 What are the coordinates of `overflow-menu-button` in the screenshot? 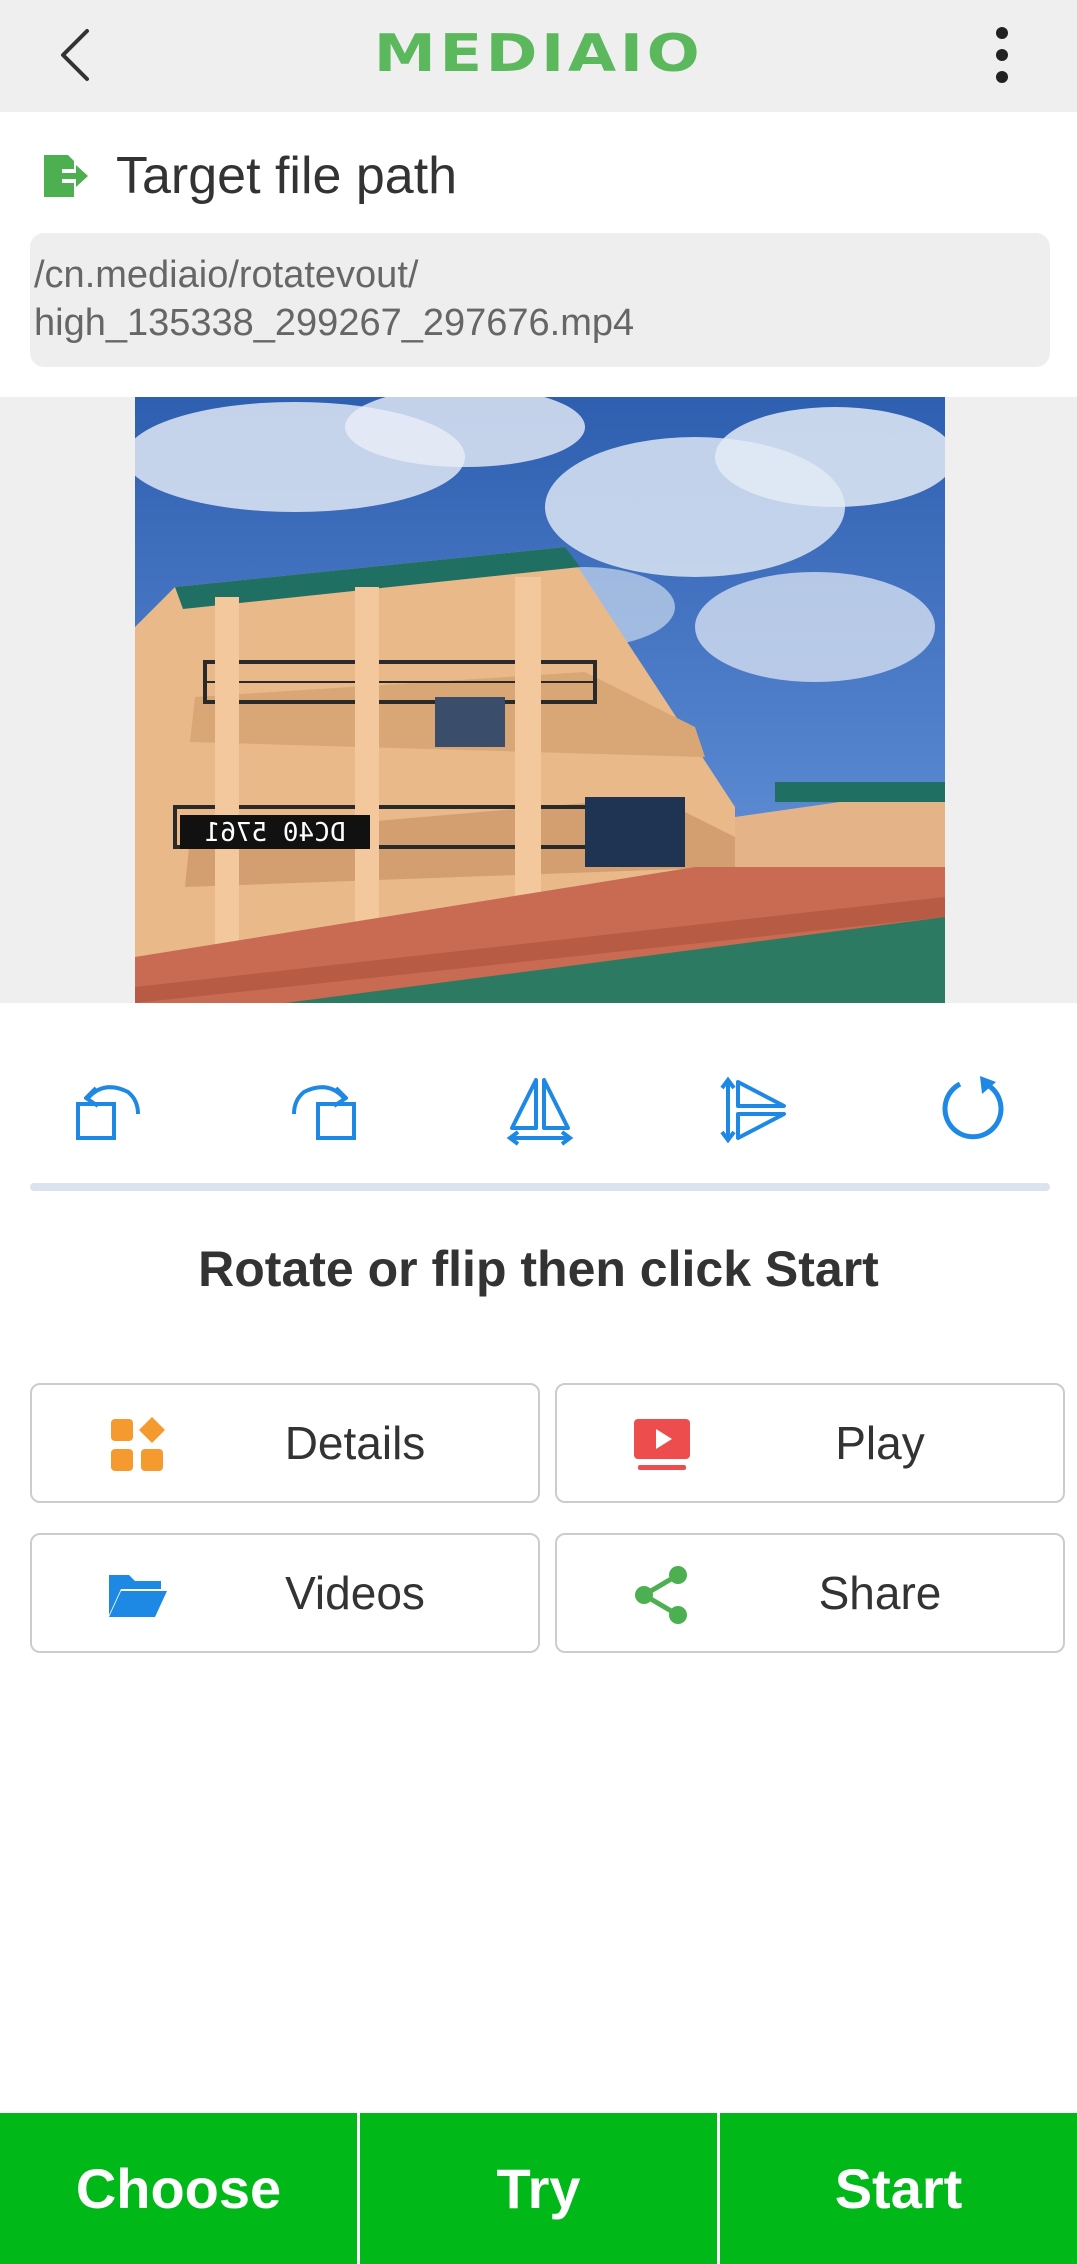 It's located at (1002, 55).